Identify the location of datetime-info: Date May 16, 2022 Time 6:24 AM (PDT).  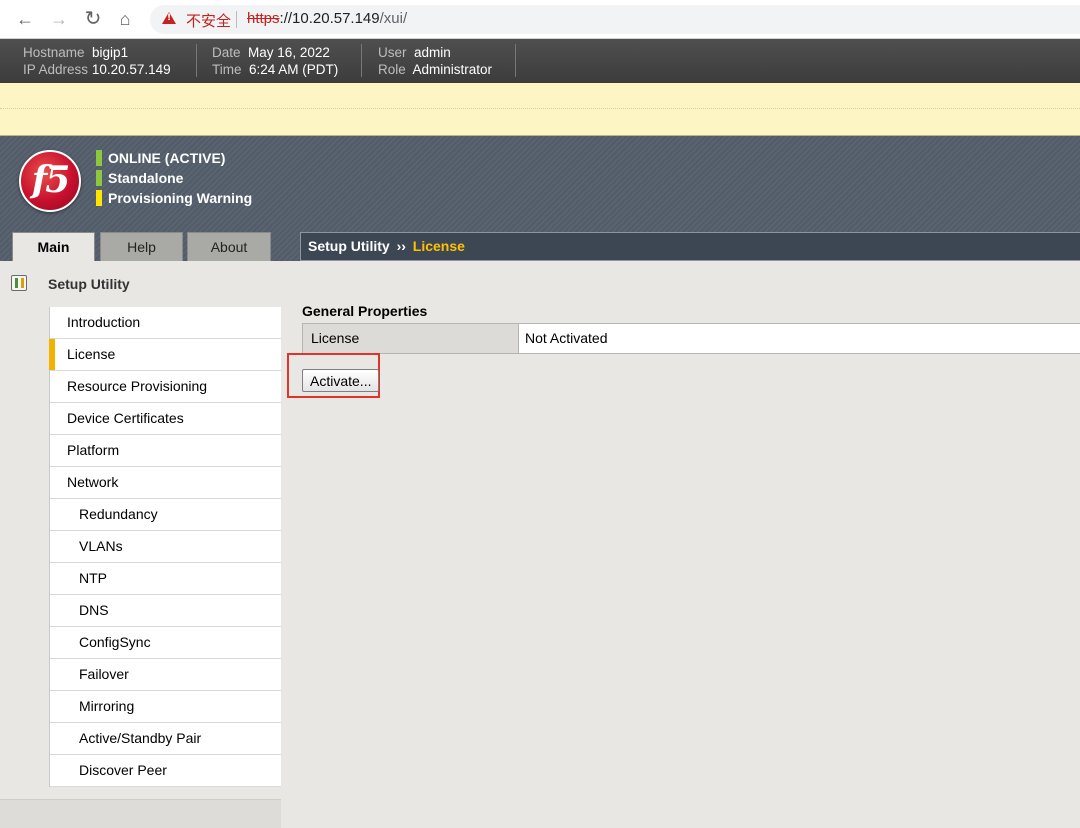
(275, 61).